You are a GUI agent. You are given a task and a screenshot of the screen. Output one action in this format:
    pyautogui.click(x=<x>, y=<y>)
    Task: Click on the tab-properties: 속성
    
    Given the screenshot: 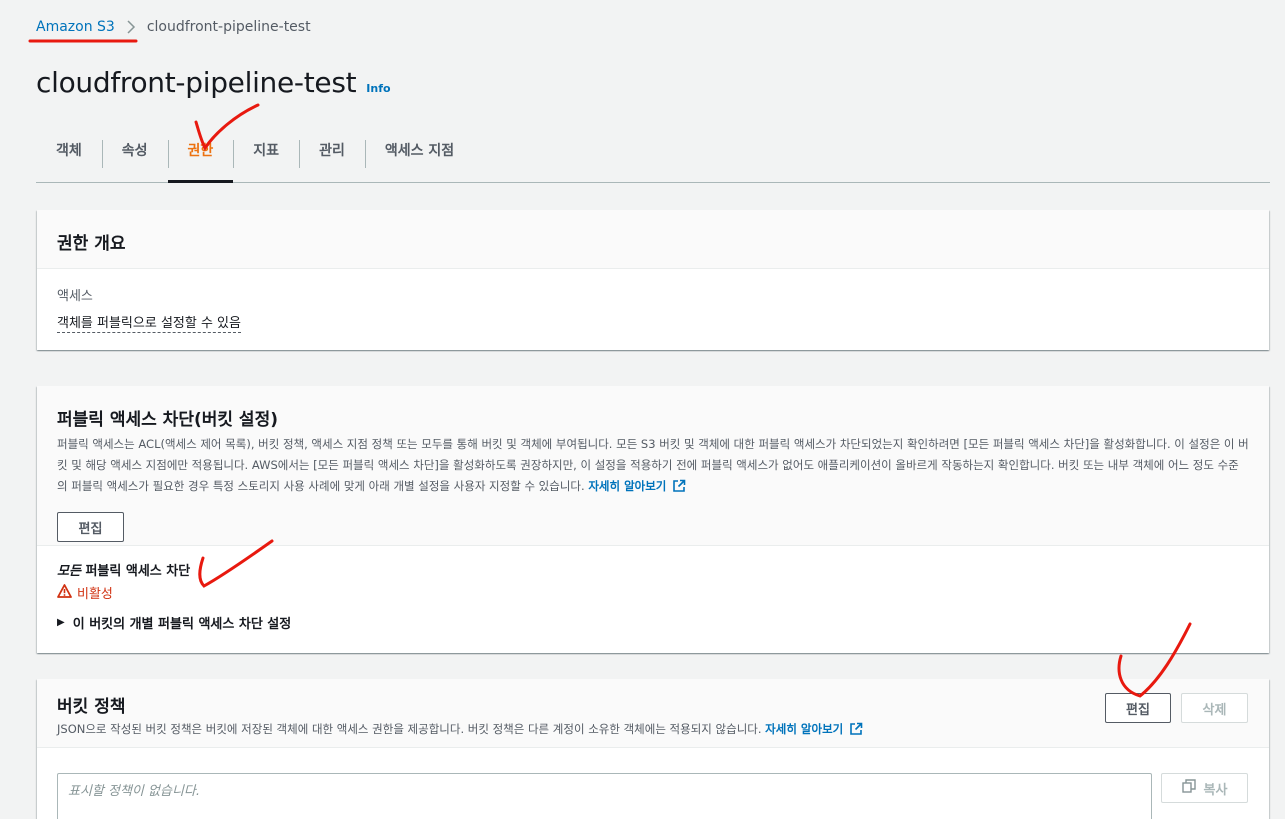 What is the action you would take?
    pyautogui.click(x=134, y=157)
    